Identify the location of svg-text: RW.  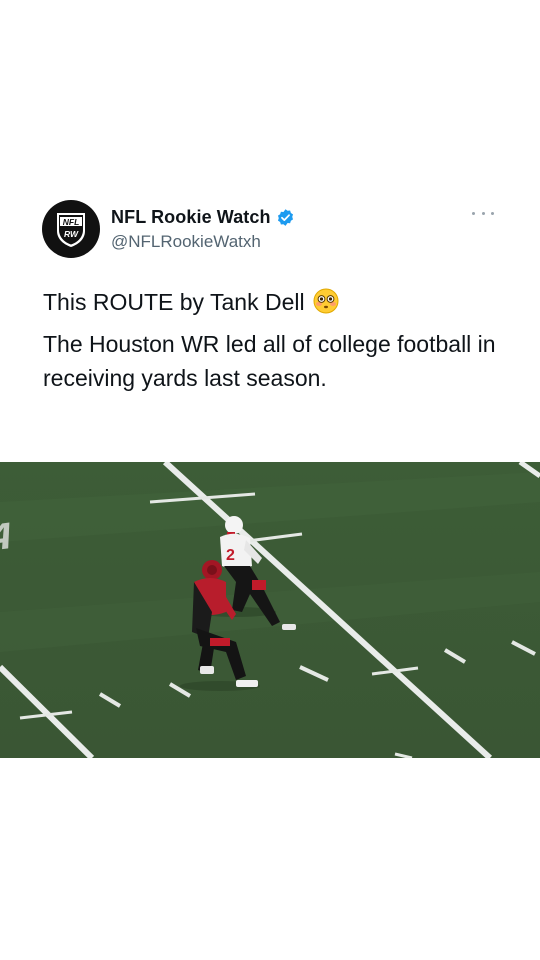
(71, 234).